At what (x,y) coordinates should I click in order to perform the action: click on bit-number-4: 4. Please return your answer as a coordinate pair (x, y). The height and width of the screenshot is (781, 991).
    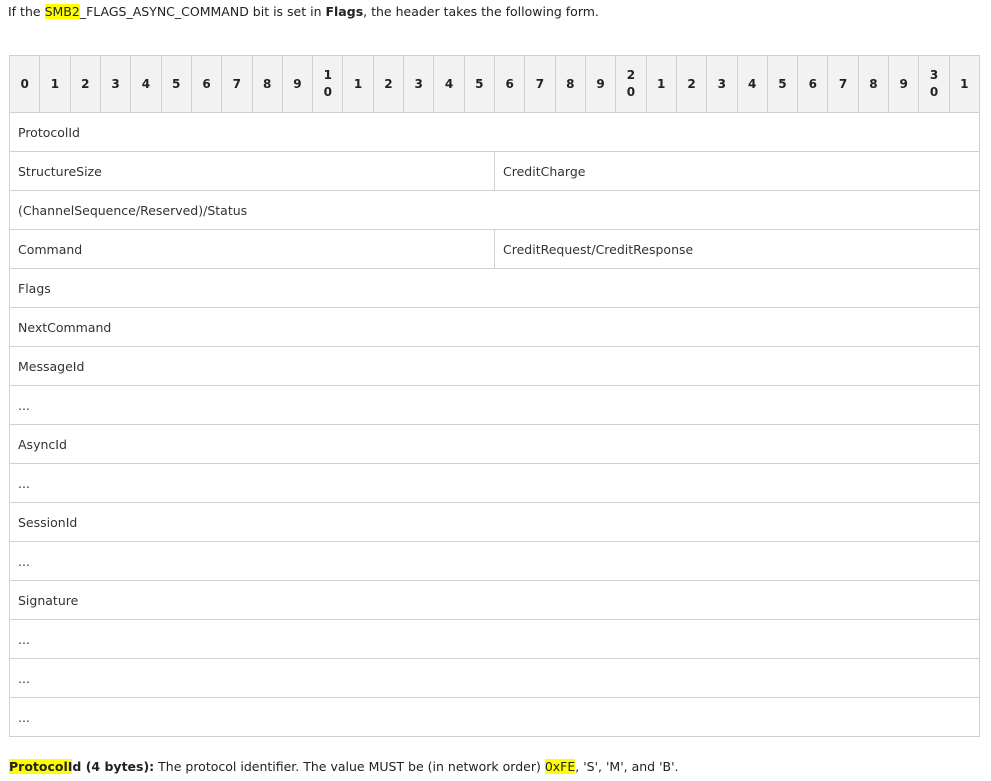
    Looking at the image, I should click on (146, 84).